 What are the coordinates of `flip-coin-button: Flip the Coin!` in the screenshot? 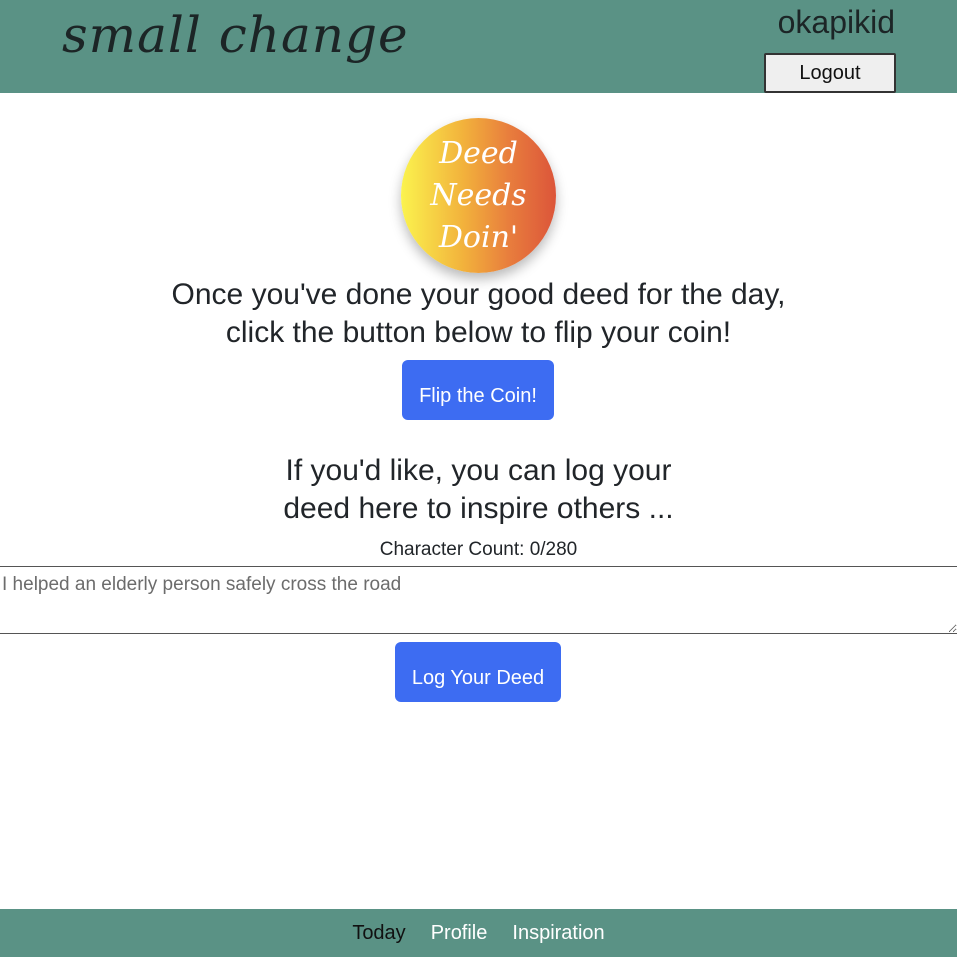 It's located at (478, 390).